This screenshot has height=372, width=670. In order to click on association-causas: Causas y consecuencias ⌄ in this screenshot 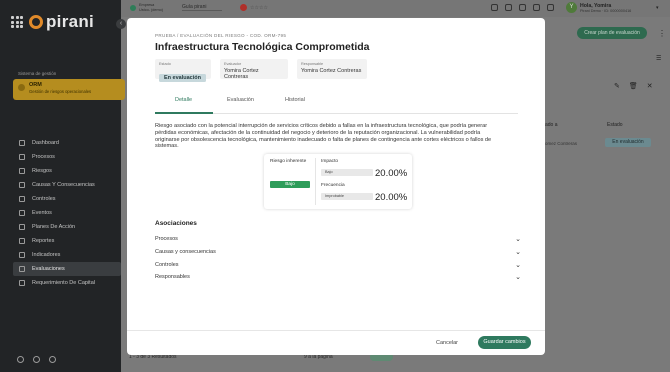, I will do `click(338, 255)`.